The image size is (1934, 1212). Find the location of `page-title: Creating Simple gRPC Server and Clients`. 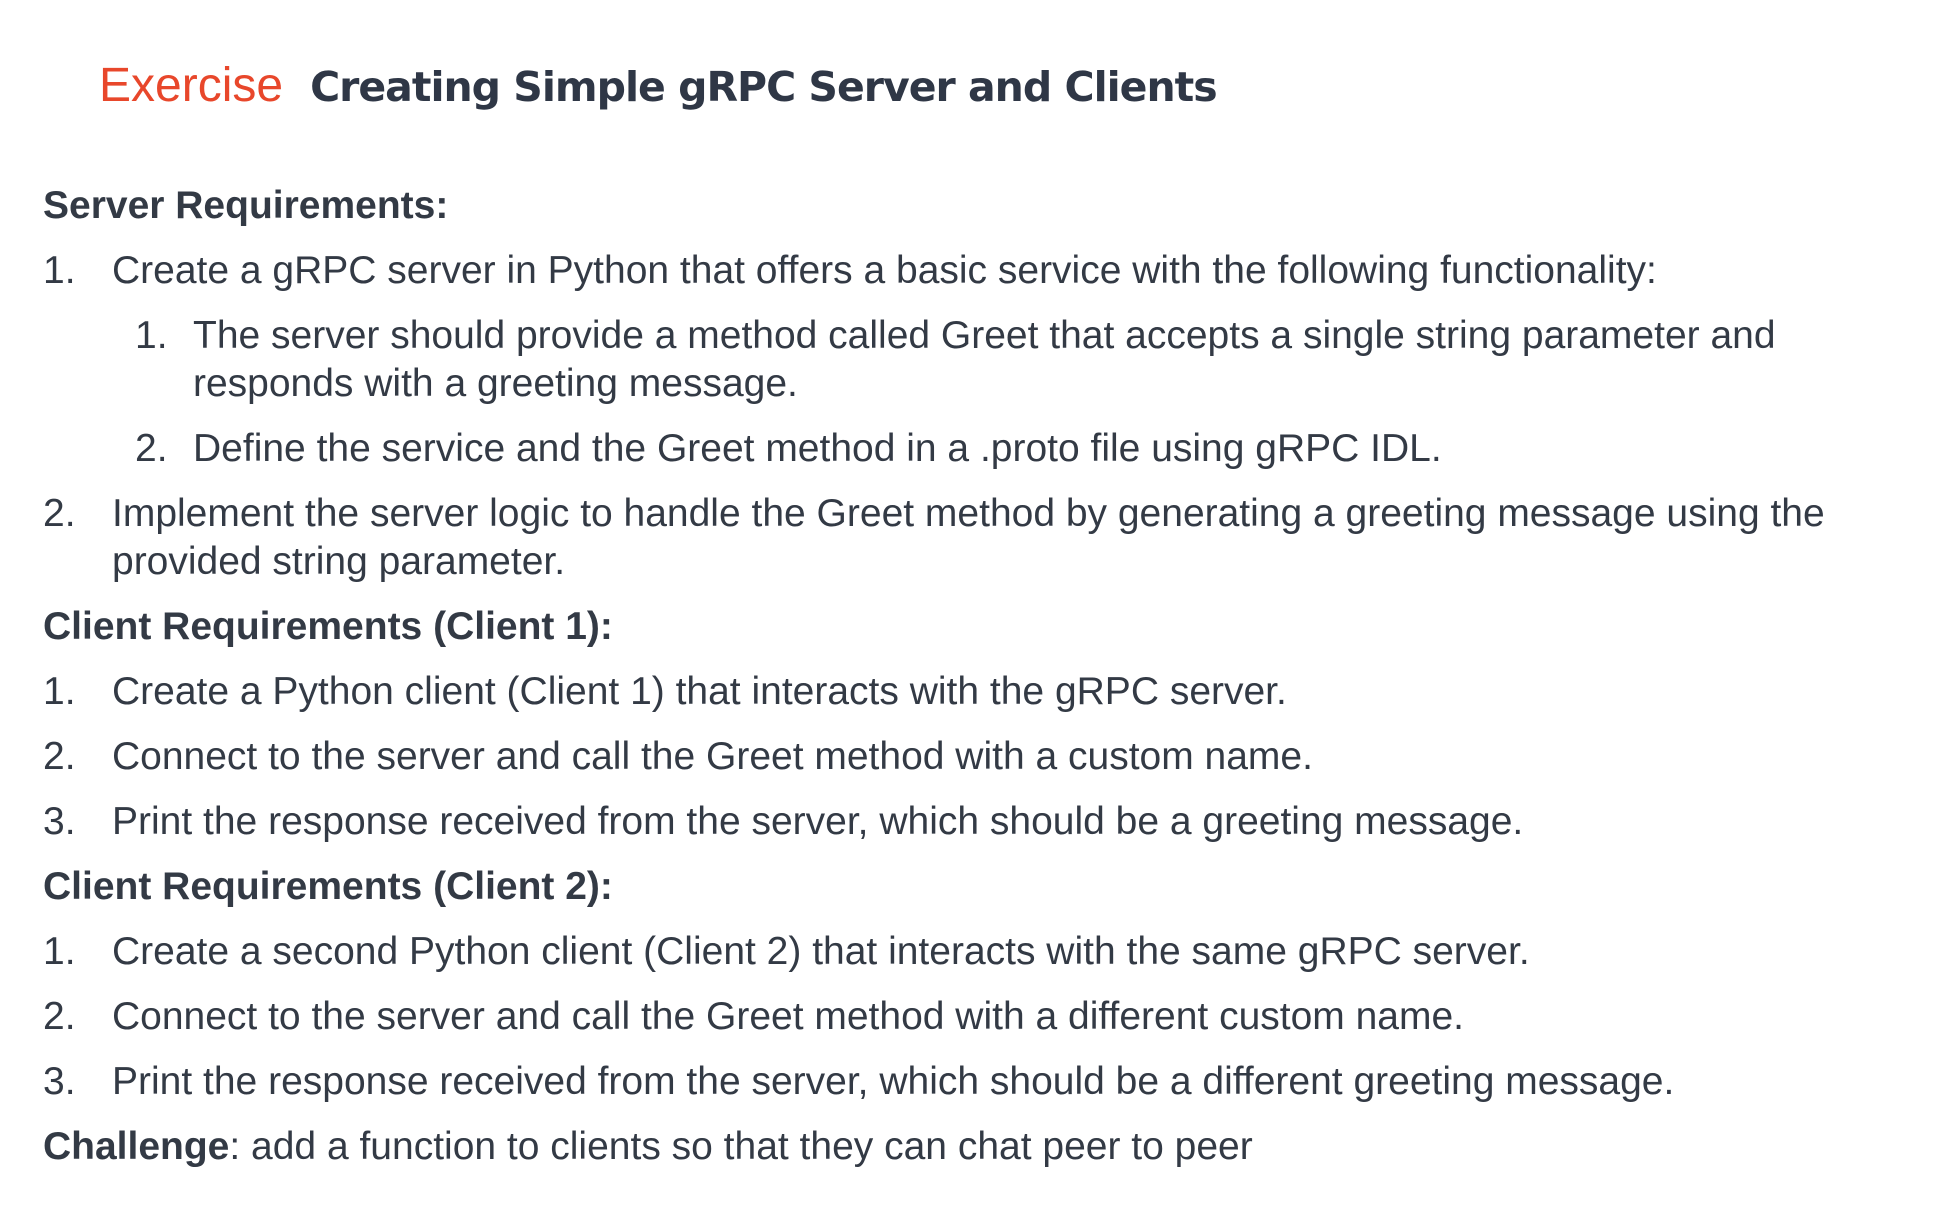

page-title: Creating Simple gRPC Server and Clients is located at coordinates (764, 87).